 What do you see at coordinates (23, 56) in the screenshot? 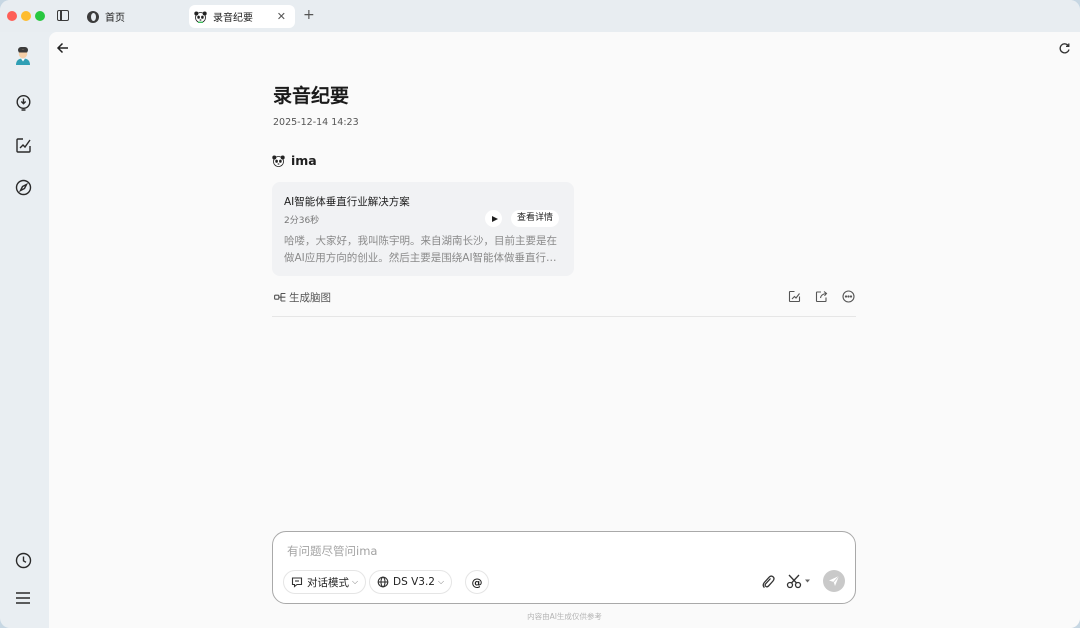
I see `avatar` at bounding box center [23, 56].